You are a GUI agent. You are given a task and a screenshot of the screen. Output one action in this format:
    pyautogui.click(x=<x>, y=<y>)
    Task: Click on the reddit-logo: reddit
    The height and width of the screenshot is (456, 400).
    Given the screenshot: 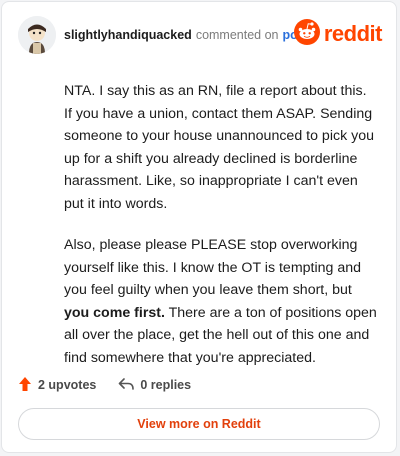 What is the action you would take?
    pyautogui.click(x=338, y=34)
    